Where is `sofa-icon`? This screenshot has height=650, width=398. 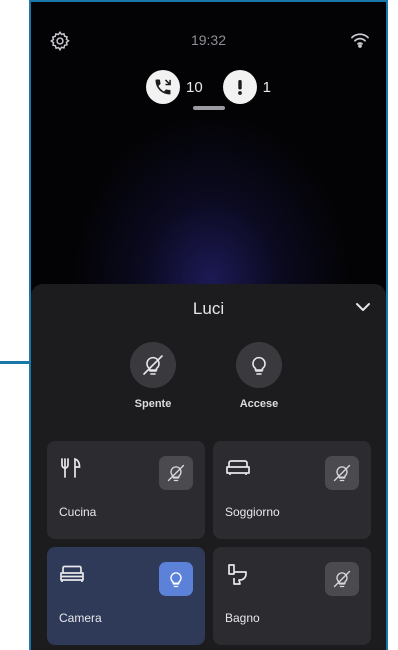
sofa-icon is located at coordinates (238, 468).